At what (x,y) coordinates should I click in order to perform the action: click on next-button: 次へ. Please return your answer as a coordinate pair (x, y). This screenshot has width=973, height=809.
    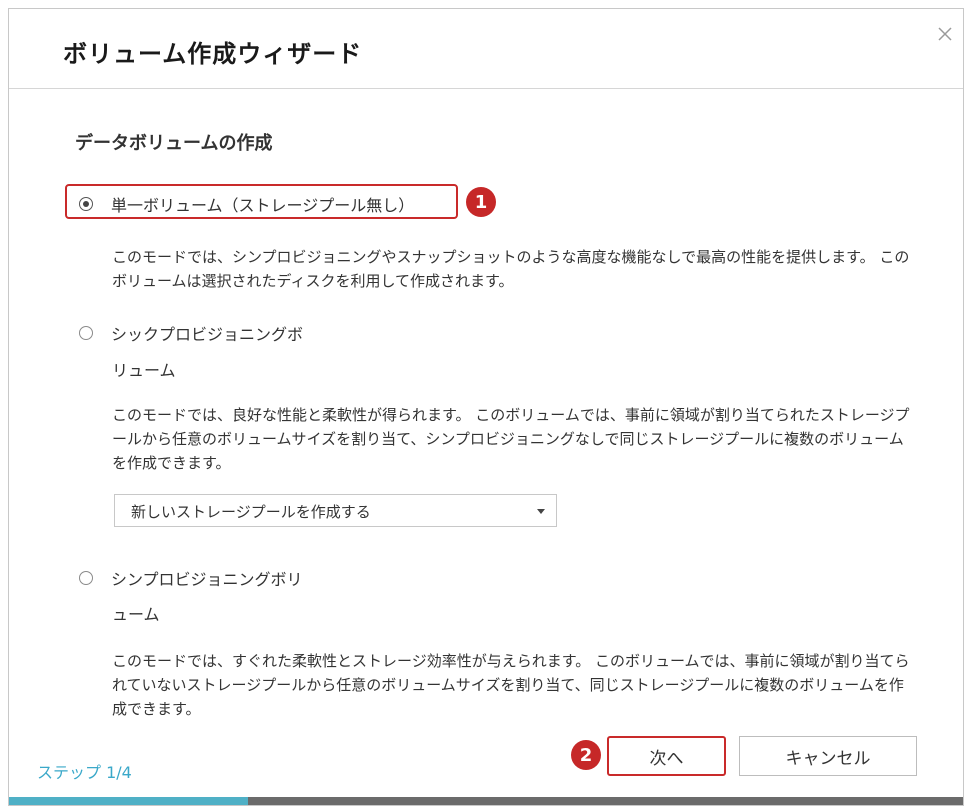
    Looking at the image, I should click on (666, 756).